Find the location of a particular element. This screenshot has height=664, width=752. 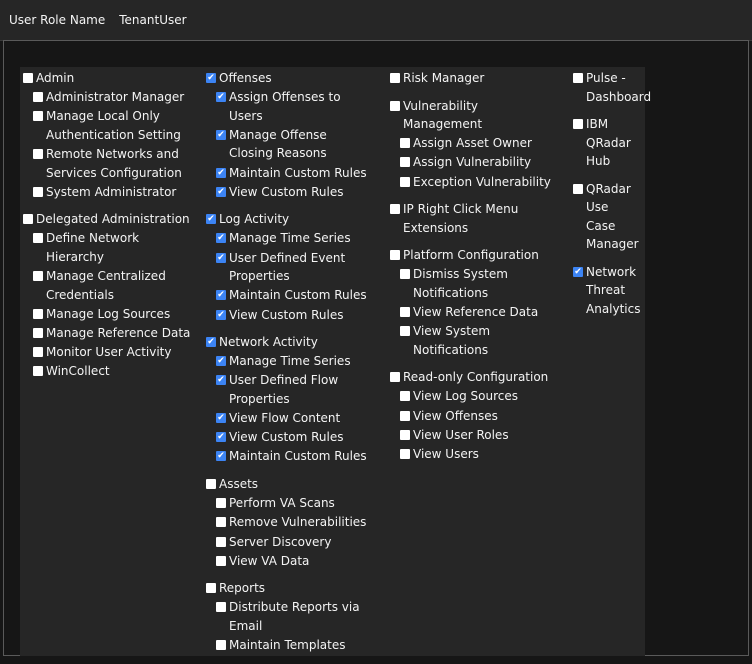

permission-group-network-activity: ✔ Network Activity is located at coordinates (289, 342).